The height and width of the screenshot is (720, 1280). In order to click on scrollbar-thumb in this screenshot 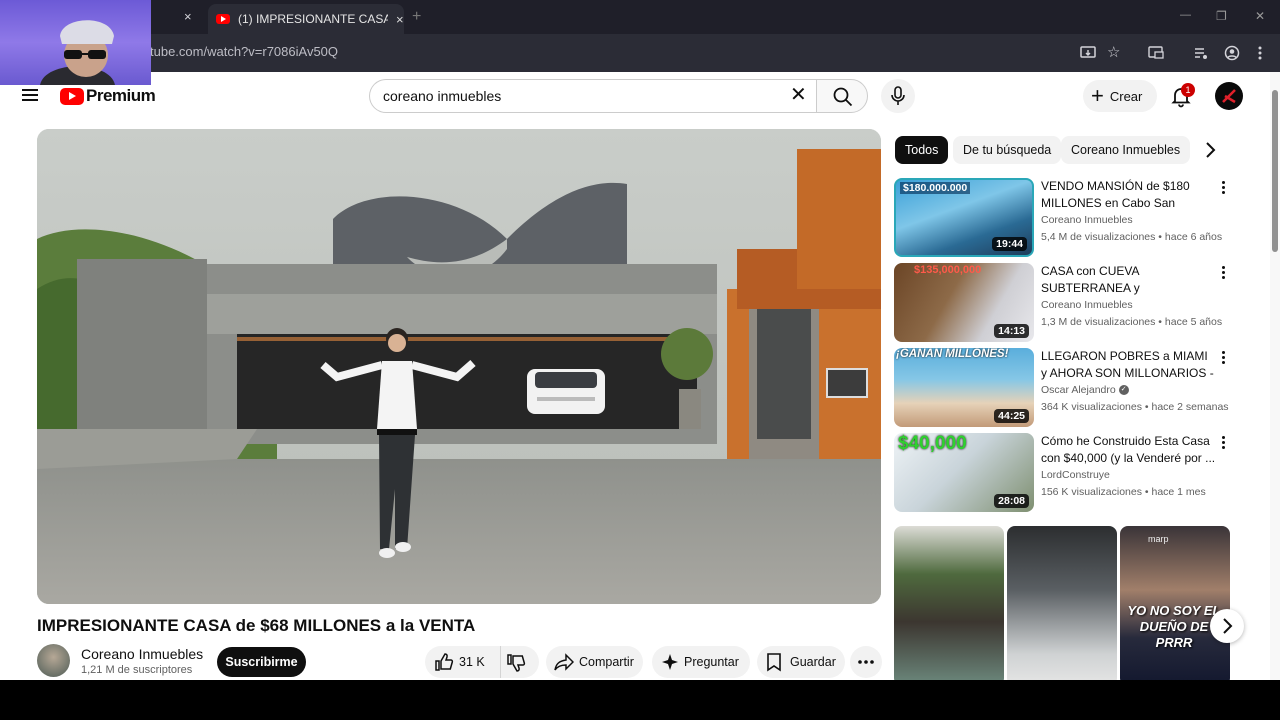, I will do `click(1275, 171)`.